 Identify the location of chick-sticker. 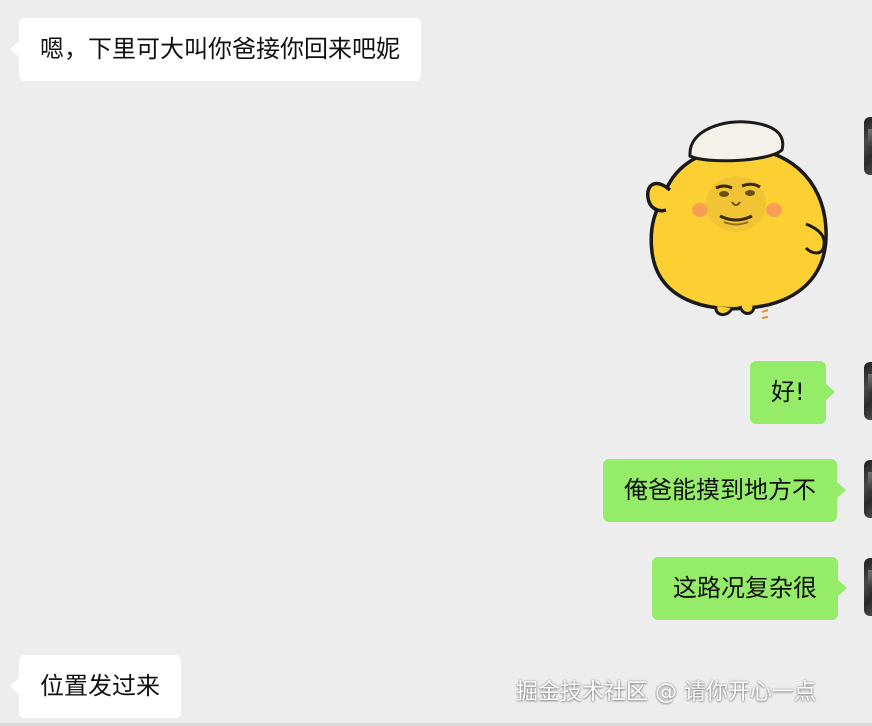
(734, 222).